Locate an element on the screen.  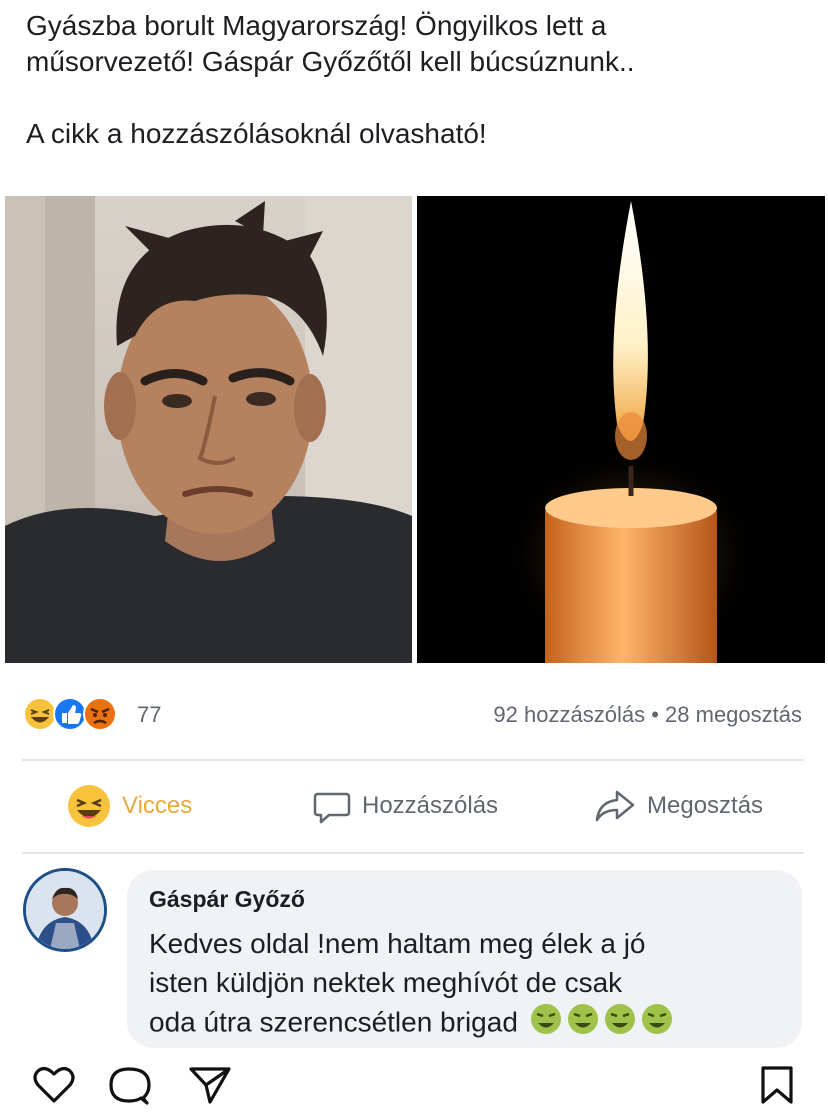
thumbs-up-icon is located at coordinates (70, 714).